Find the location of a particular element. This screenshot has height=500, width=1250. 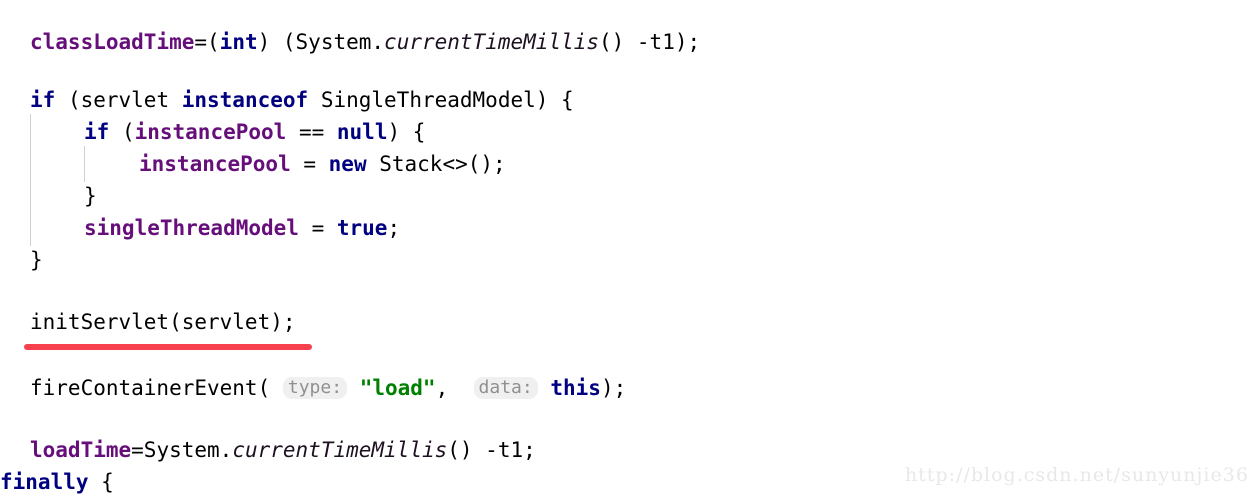

code-token-plain: initServlet(servlet); is located at coordinates (163, 322).